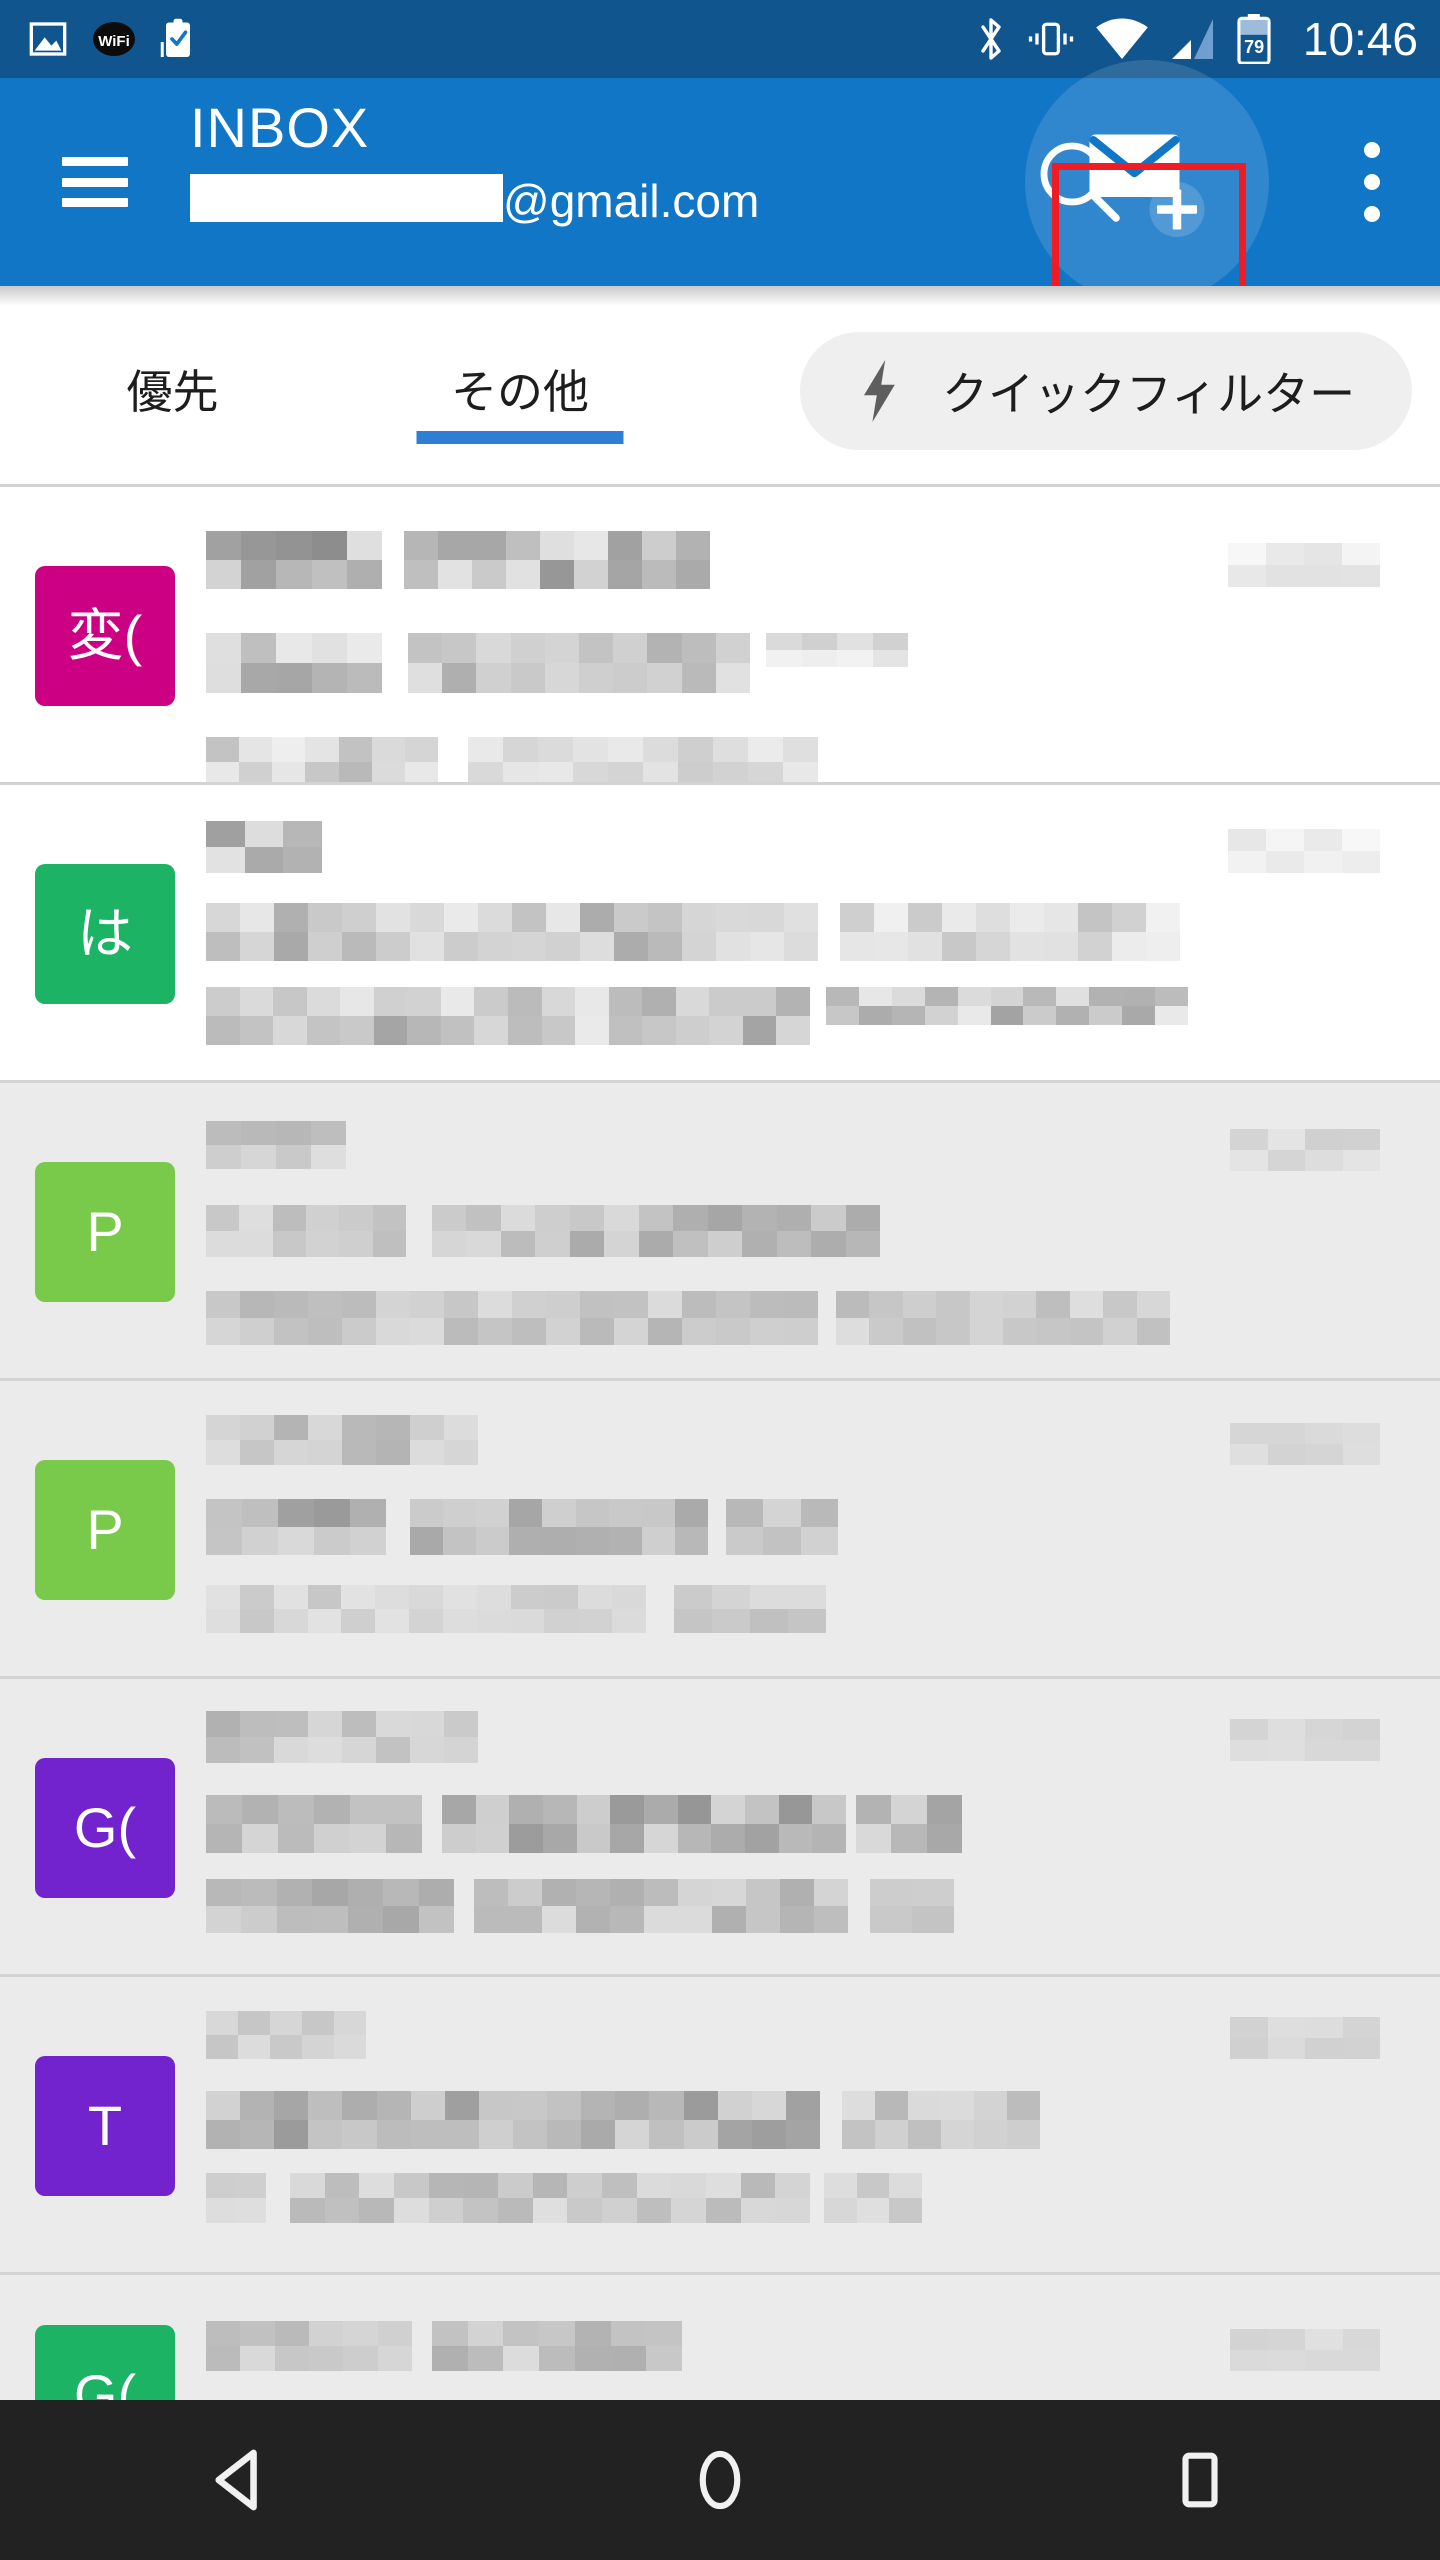 This screenshot has height=2560, width=1440. I want to click on app-bar-title-block: INBOX @gmail.com, so click(475, 161).